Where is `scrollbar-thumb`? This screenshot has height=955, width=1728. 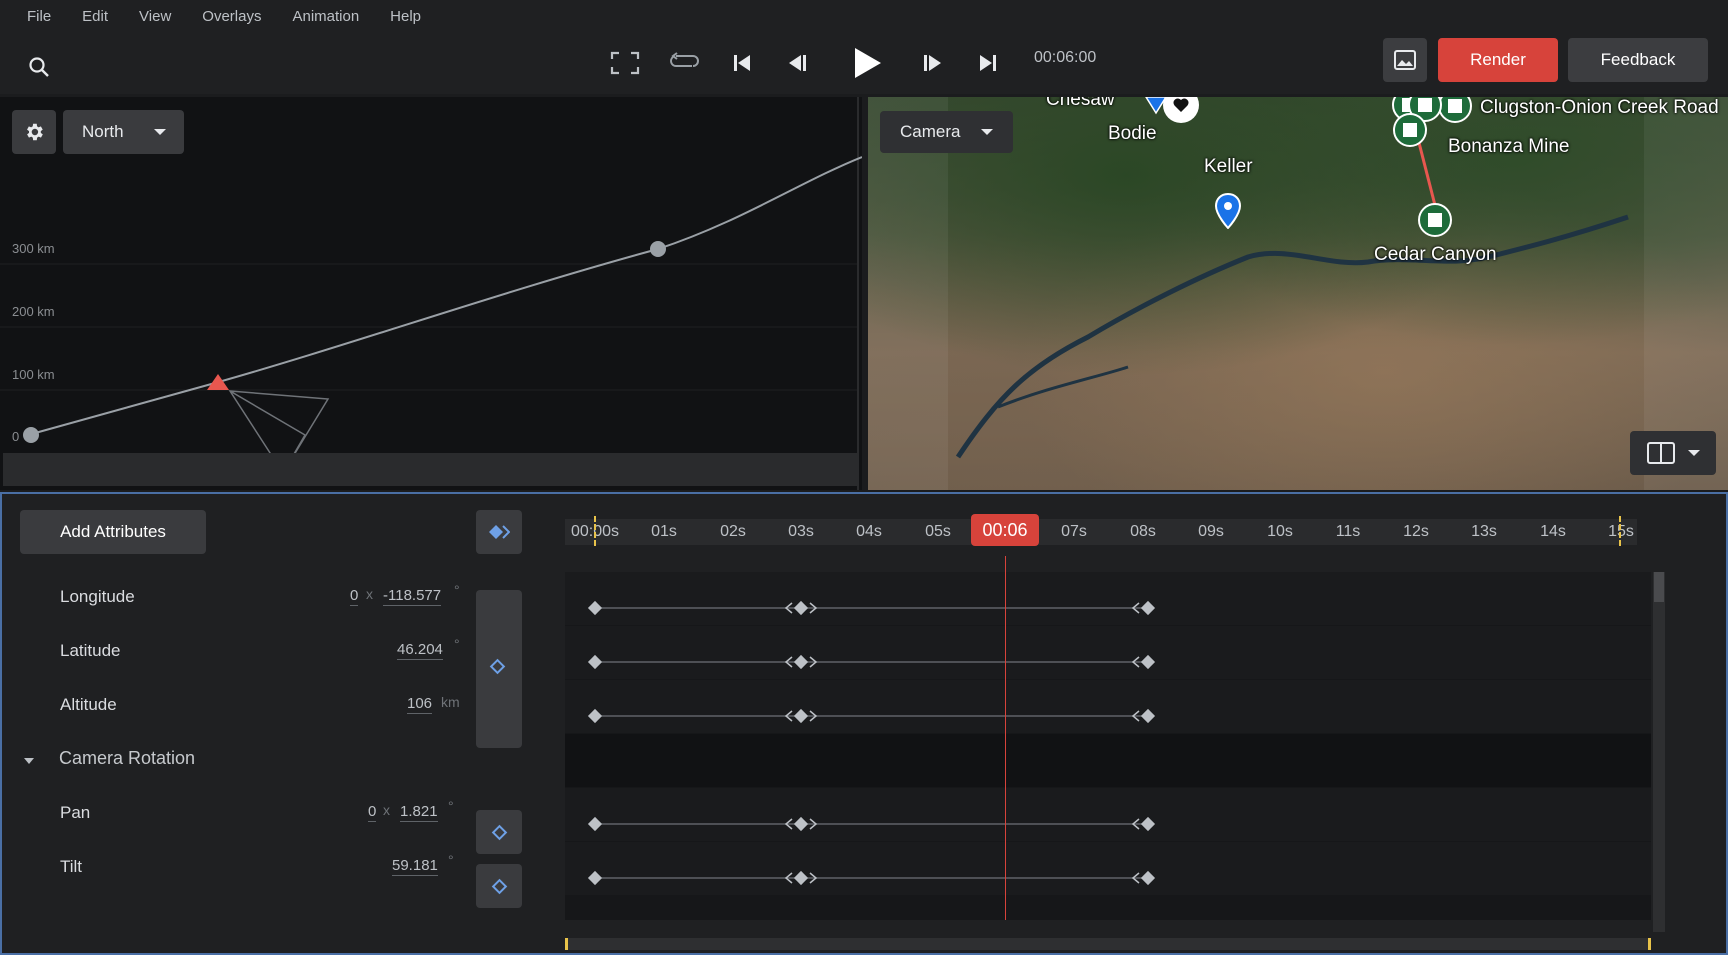 scrollbar-thumb is located at coordinates (1659, 587).